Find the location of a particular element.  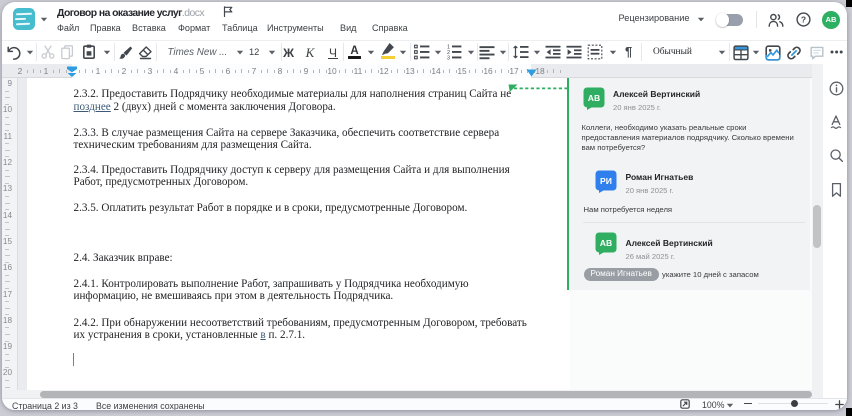

svg-text: 3 is located at coordinates (448, 58).